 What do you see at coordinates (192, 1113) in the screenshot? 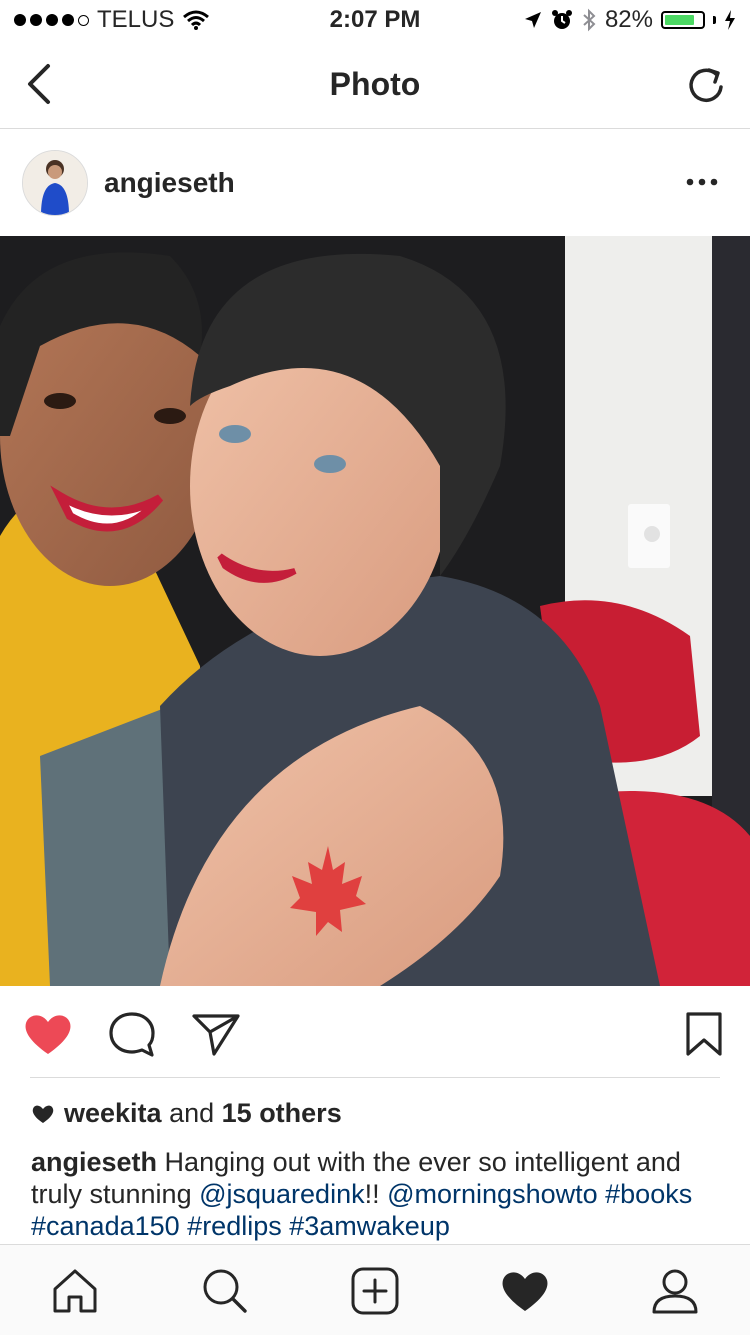
I see `likes-connector: and` at bounding box center [192, 1113].